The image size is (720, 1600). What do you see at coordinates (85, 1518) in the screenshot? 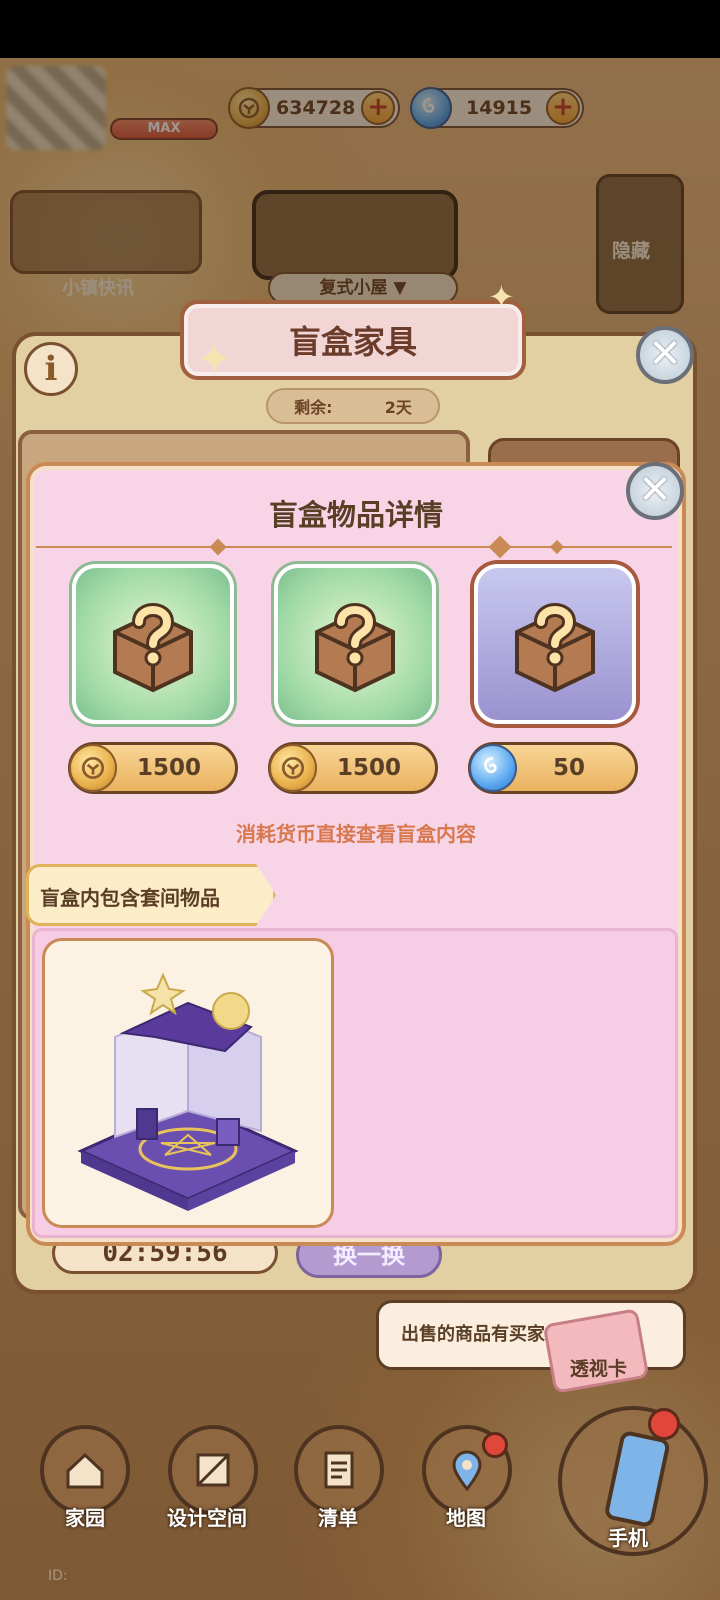
I see `nav-home-label: 家园` at bounding box center [85, 1518].